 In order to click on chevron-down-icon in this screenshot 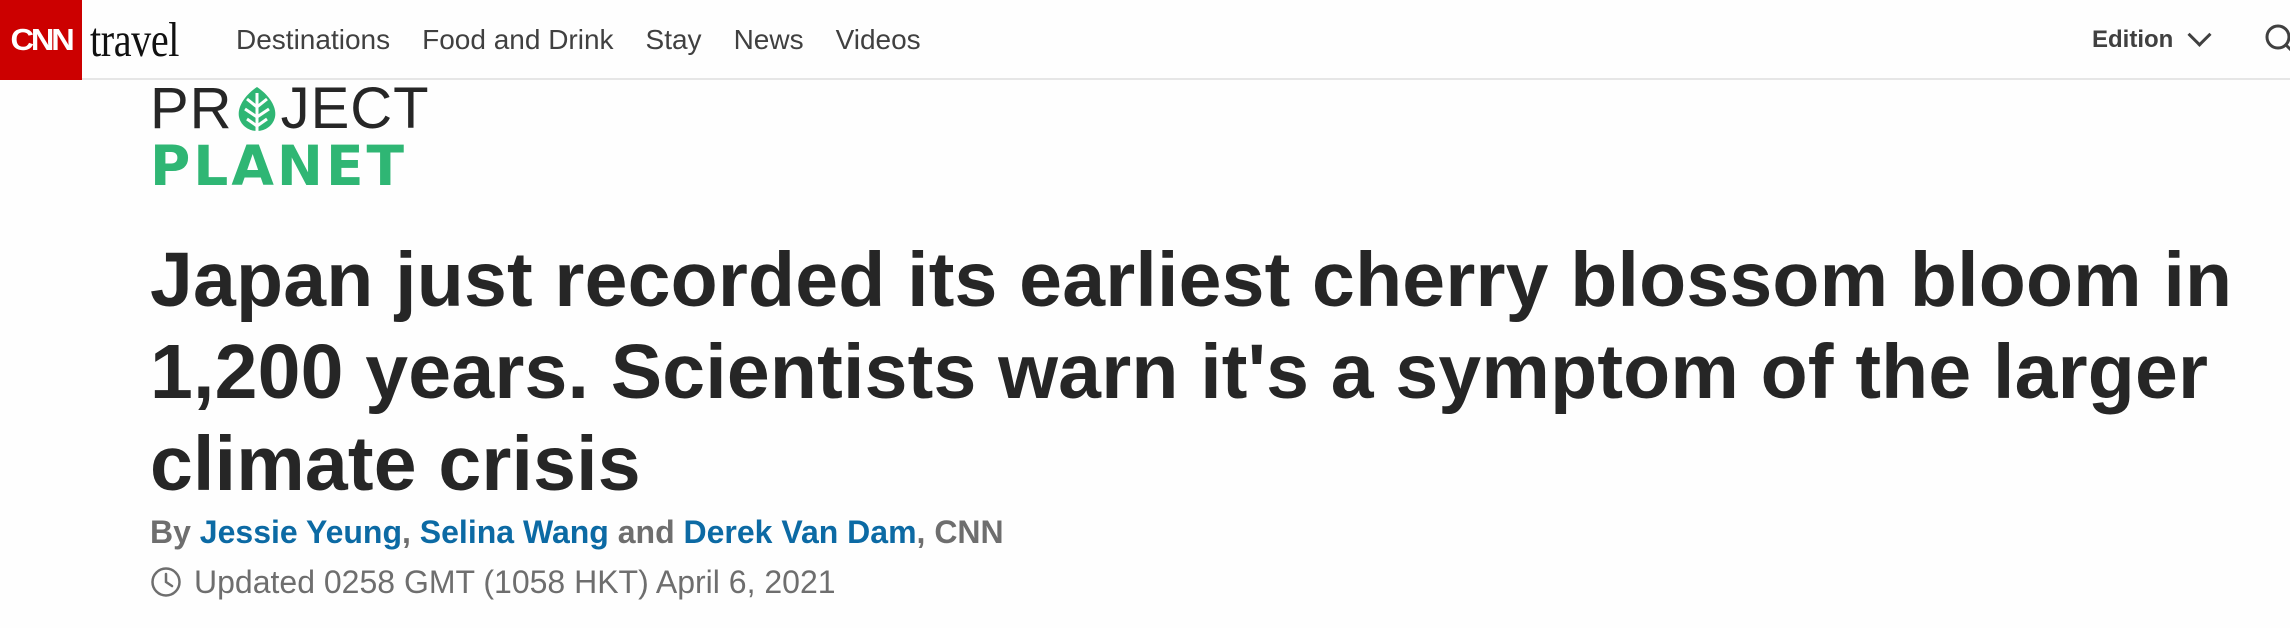, I will do `click(2199, 34)`.